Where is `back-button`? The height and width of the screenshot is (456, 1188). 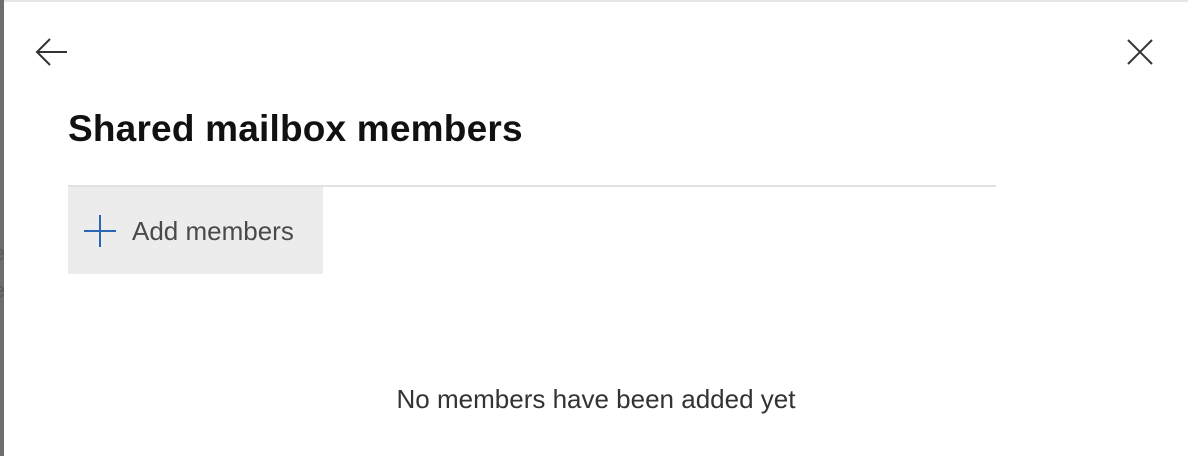
back-button is located at coordinates (52, 52).